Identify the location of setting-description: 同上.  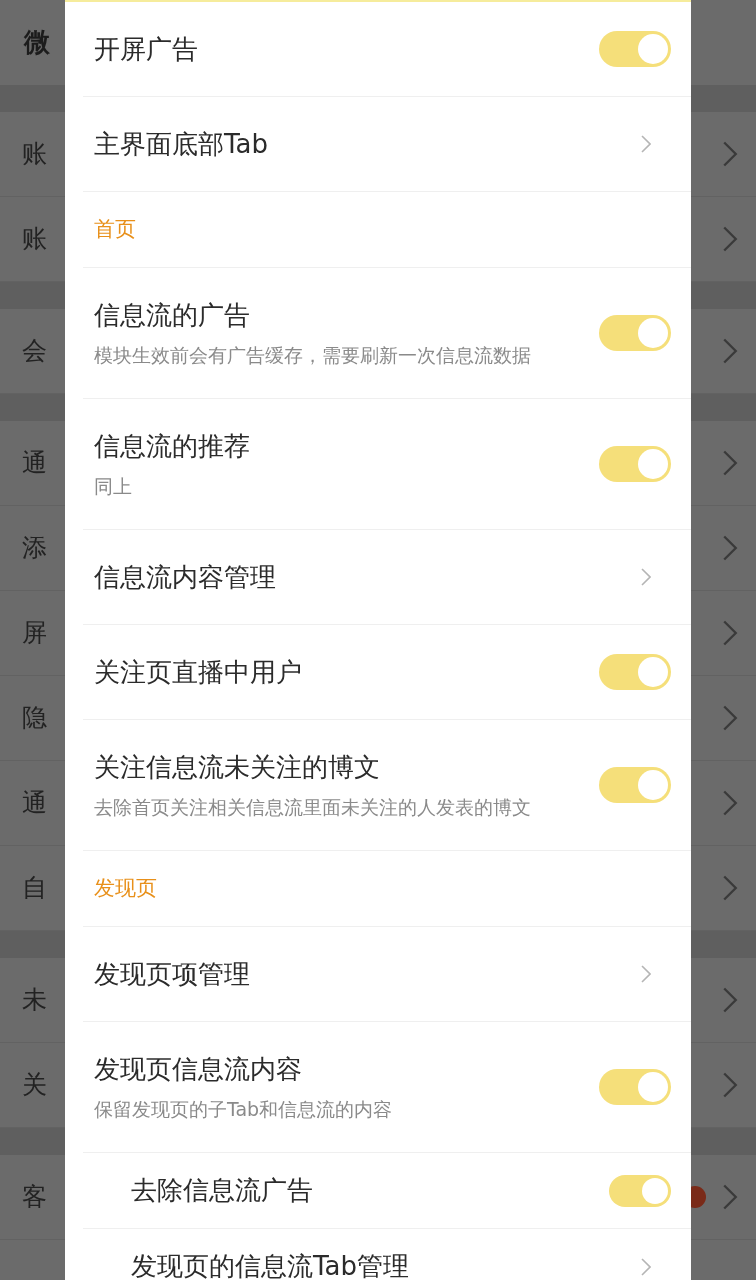
(113, 487).